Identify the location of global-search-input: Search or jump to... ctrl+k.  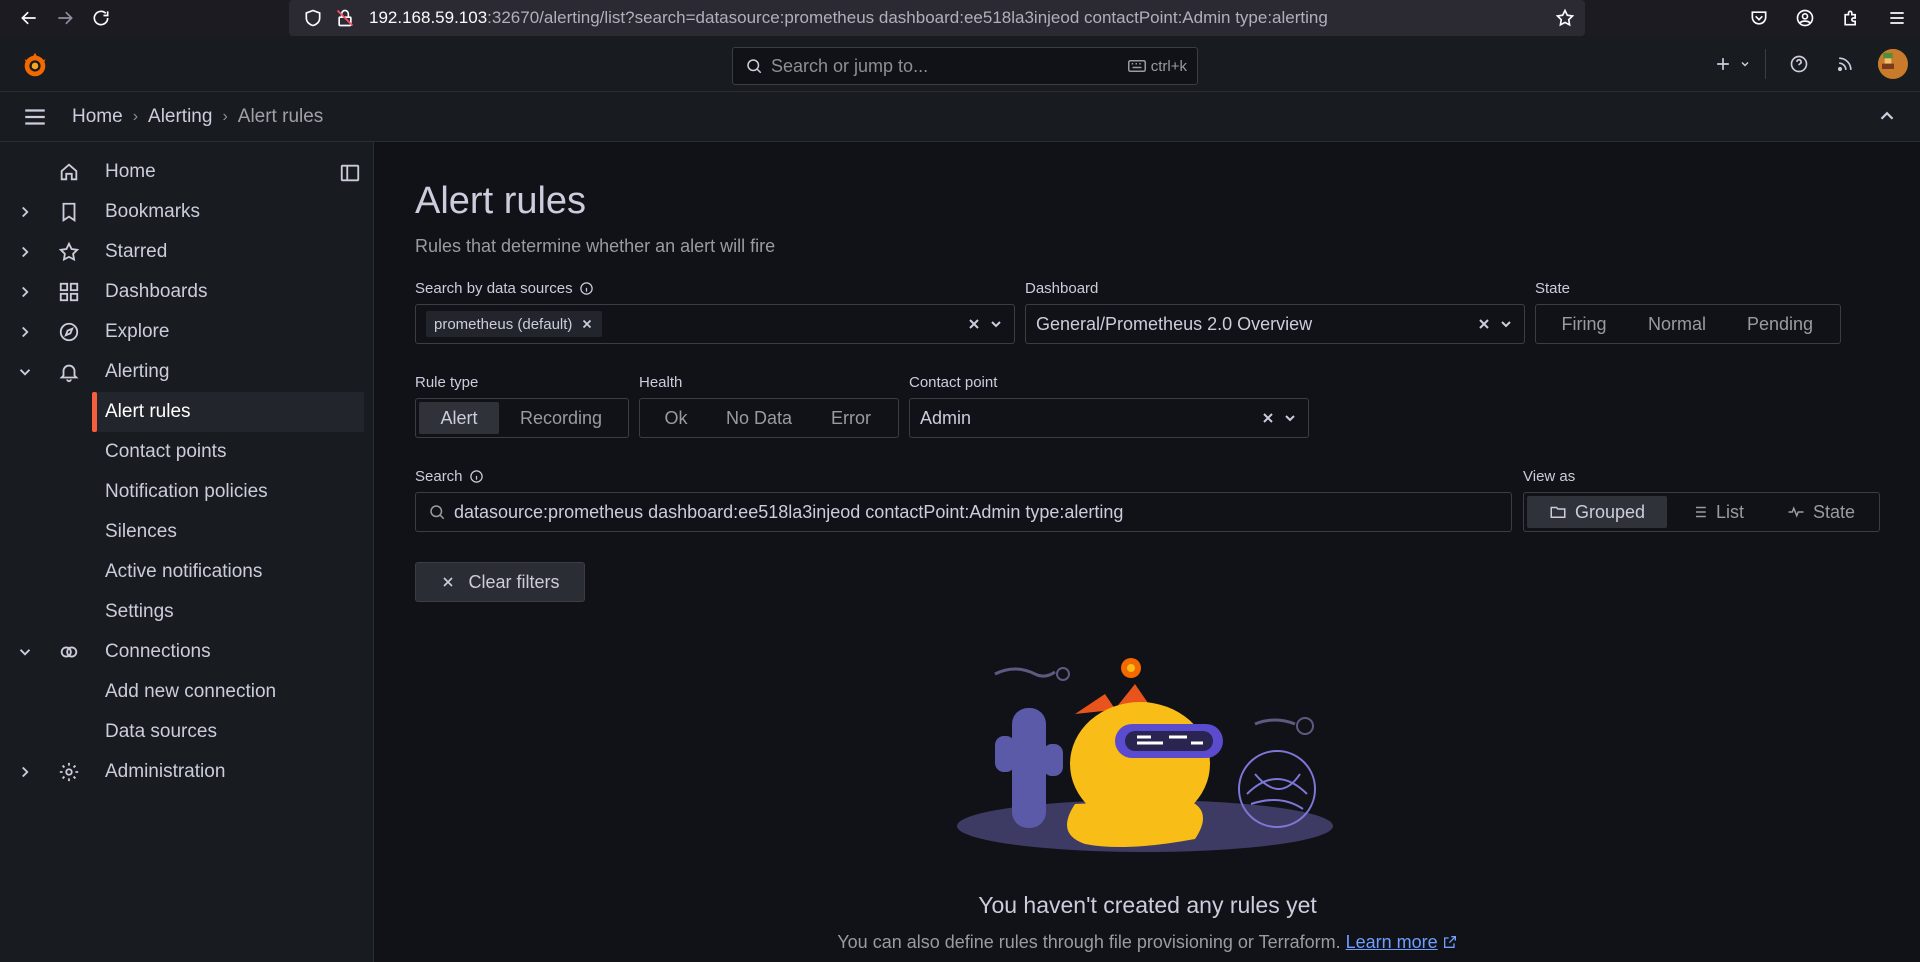
(965, 66).